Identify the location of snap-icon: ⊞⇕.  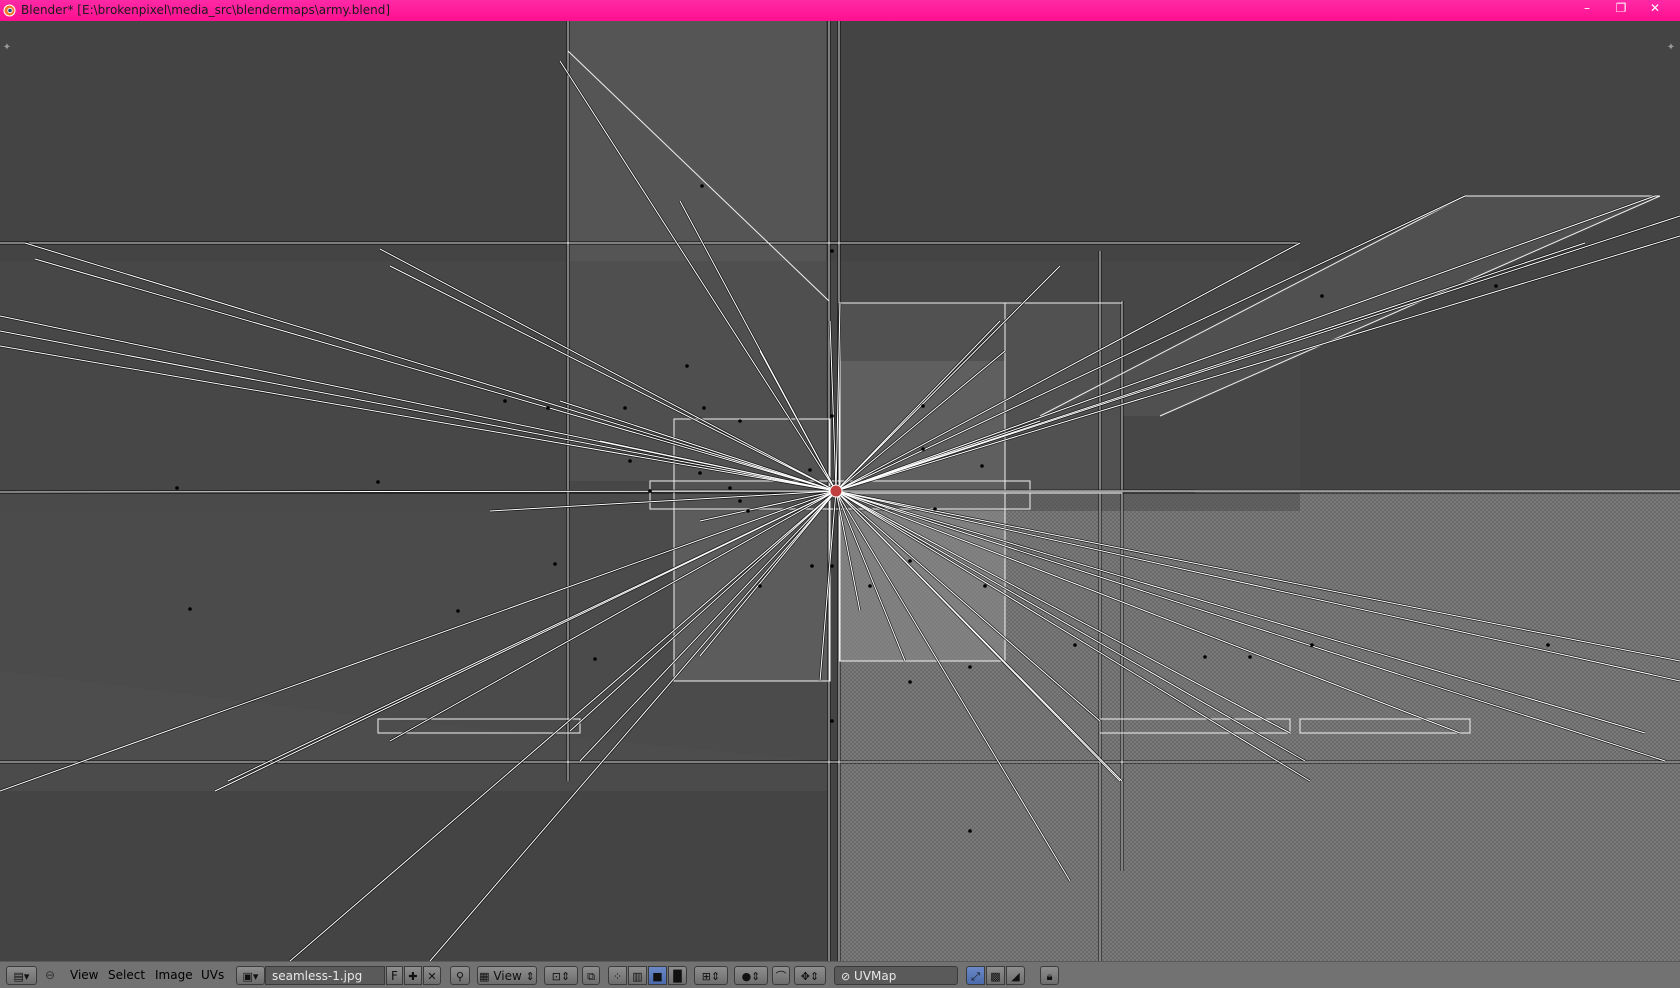
(711, 976).